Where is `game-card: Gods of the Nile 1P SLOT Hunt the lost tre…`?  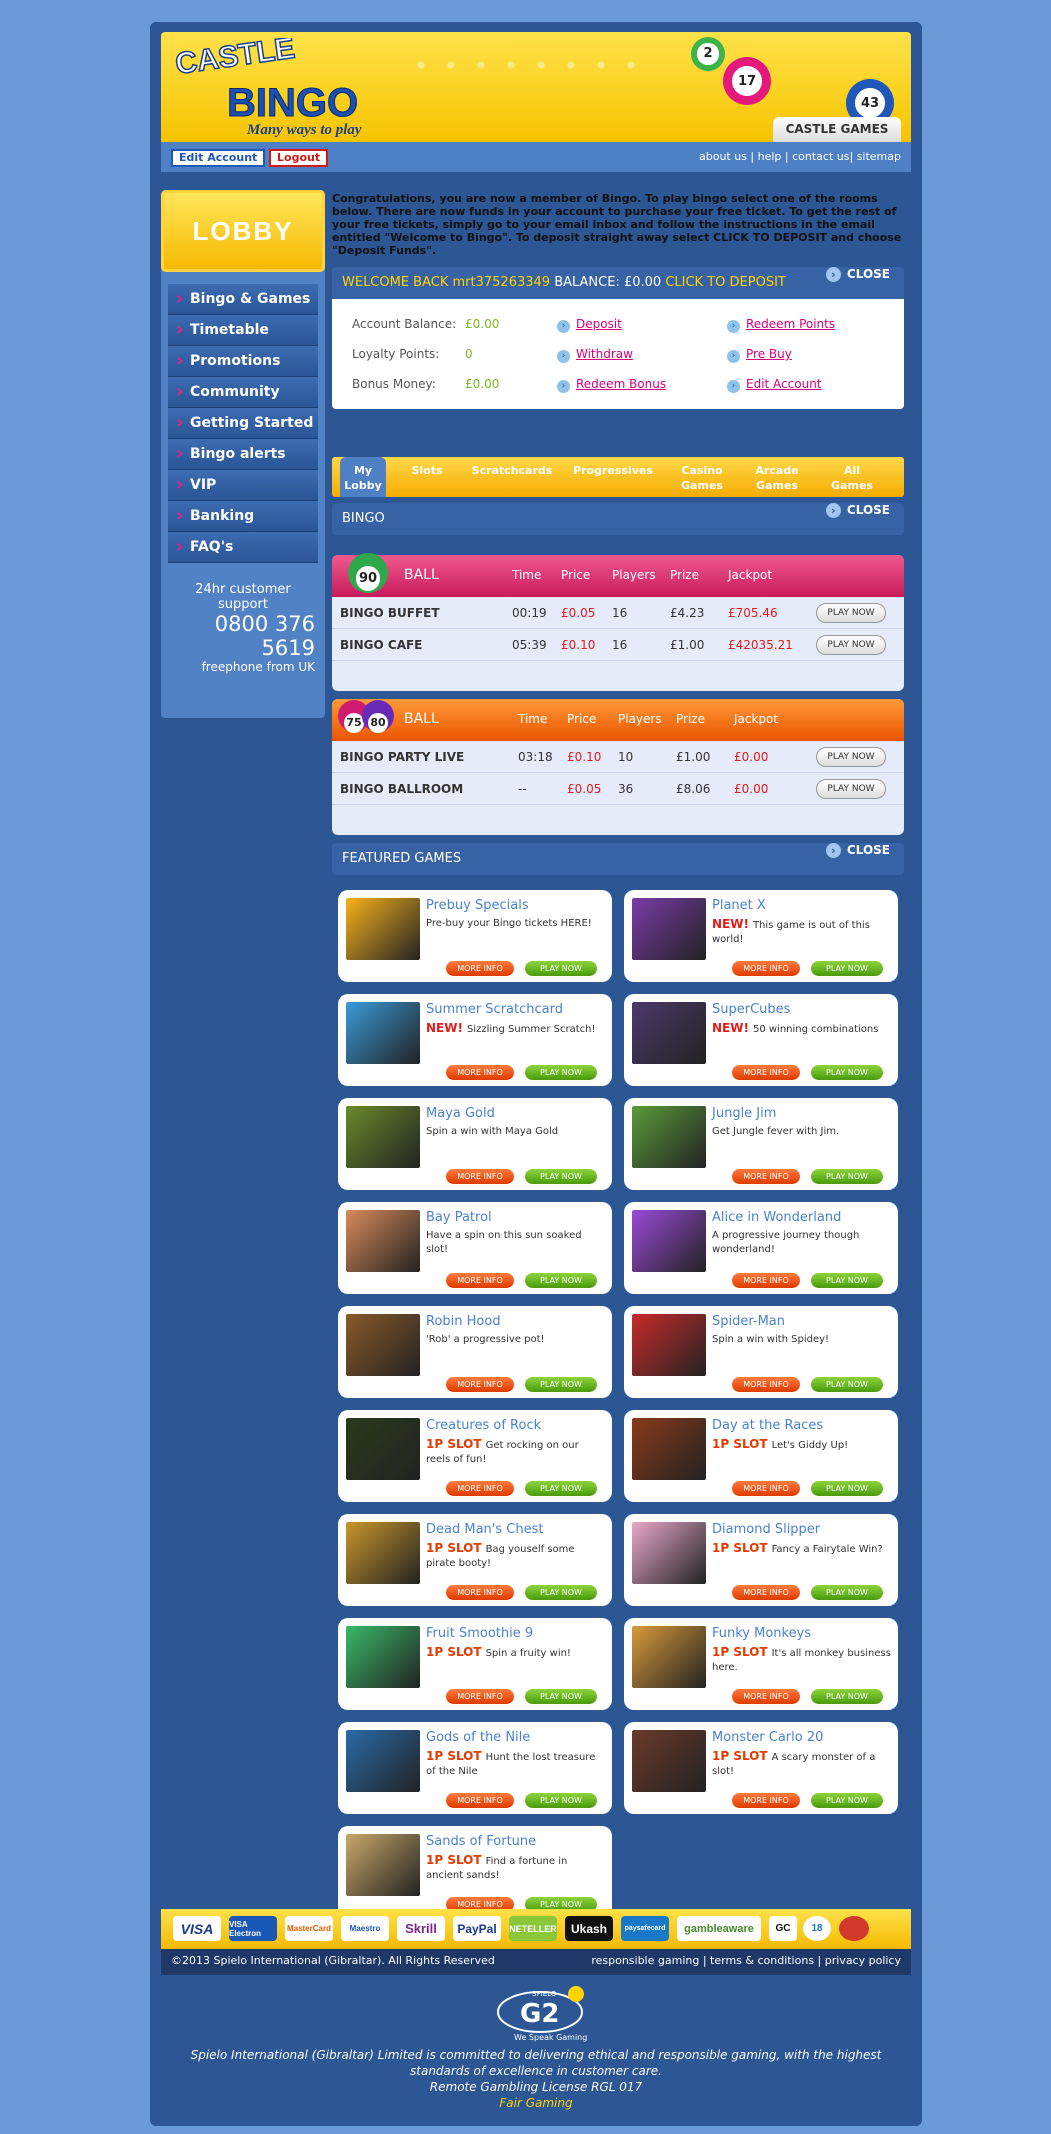 game-card: Gods of the Nile 1P SLOT Hunt the lost tre… is located at coordinates (475, 1768).